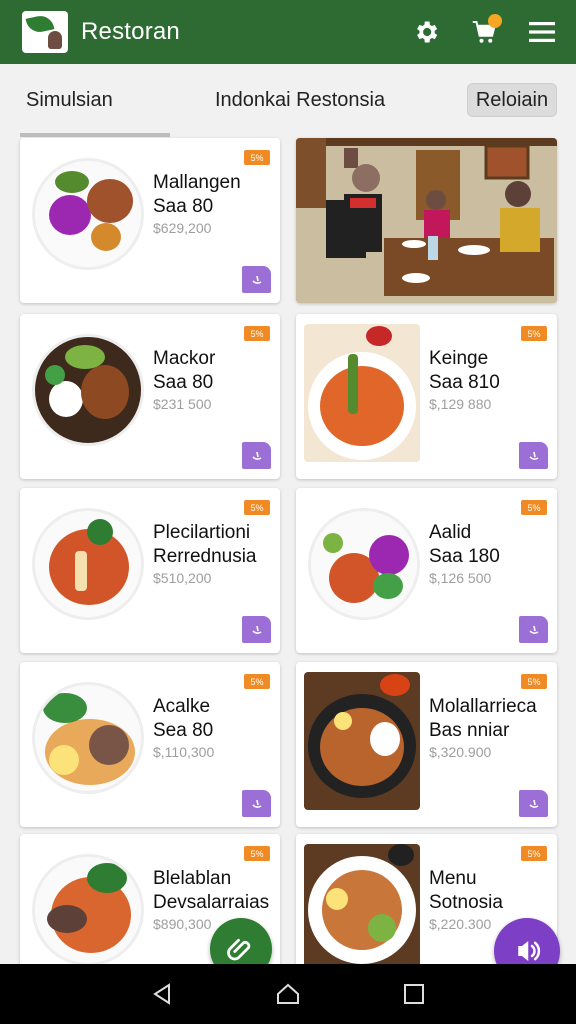 This screenshot has width=576, height=1024. Describe the element at coordinates (300, 100) in the screenshot. I see `tab-indonkai-restonsia: Indonkai Restonsia` at that location.